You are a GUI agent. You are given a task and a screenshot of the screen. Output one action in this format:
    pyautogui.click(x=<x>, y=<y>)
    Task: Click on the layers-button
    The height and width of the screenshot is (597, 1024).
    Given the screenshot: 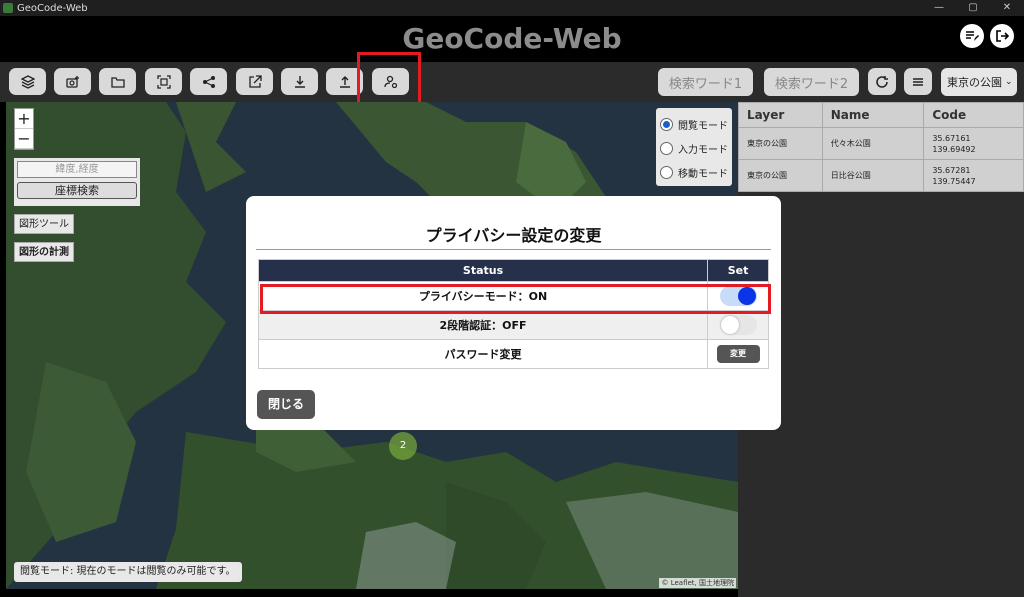 What is the action you would take?
    pyautogui.click(x=27, y=81)
    